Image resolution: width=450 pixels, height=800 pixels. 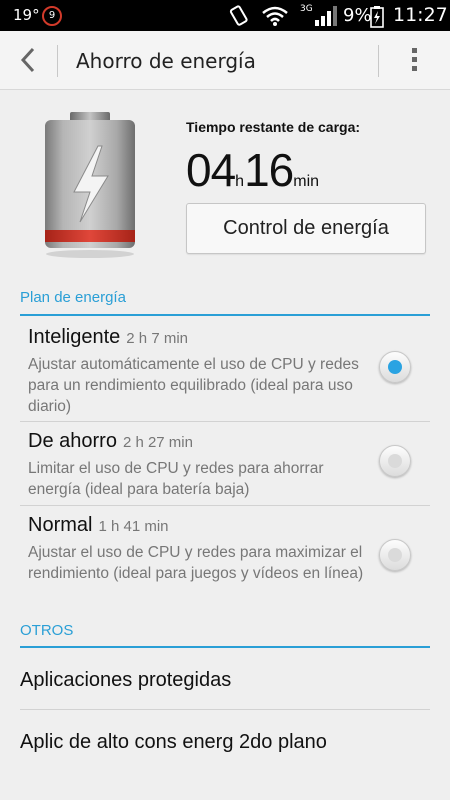 What do you see at coordinates (157, 442) in the screenshot?
I see `option-time: 2 h 27 min` at bounding box center [157, 442].